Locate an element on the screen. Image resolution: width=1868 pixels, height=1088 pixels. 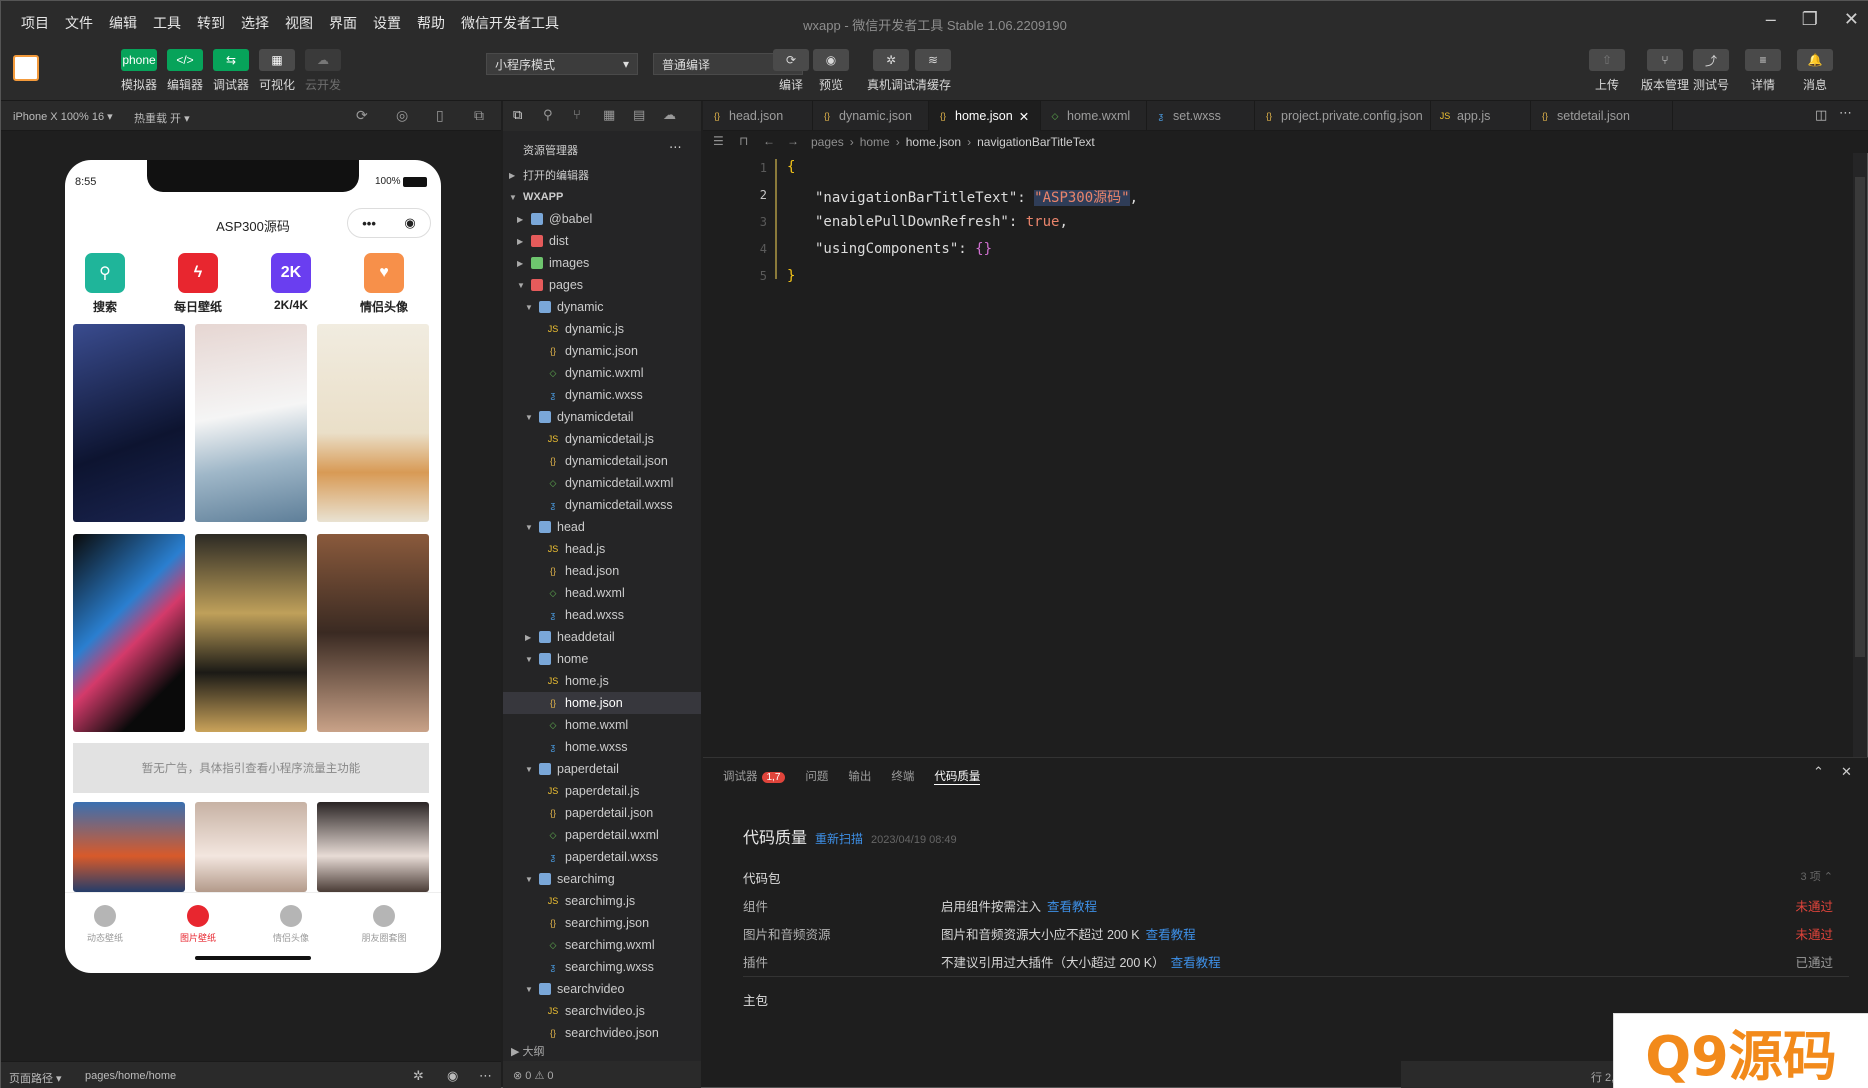
menu-item: 转到 is located at coordinates (211, 23).